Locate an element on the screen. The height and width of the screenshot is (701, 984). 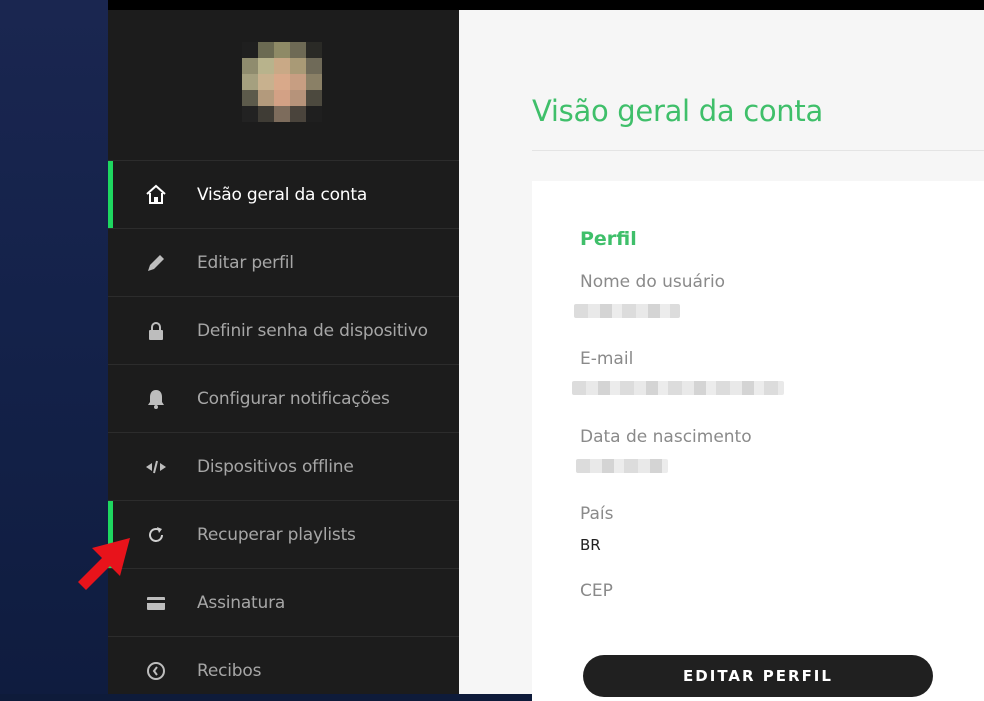
home-icon is located at coordinates (156, 195).